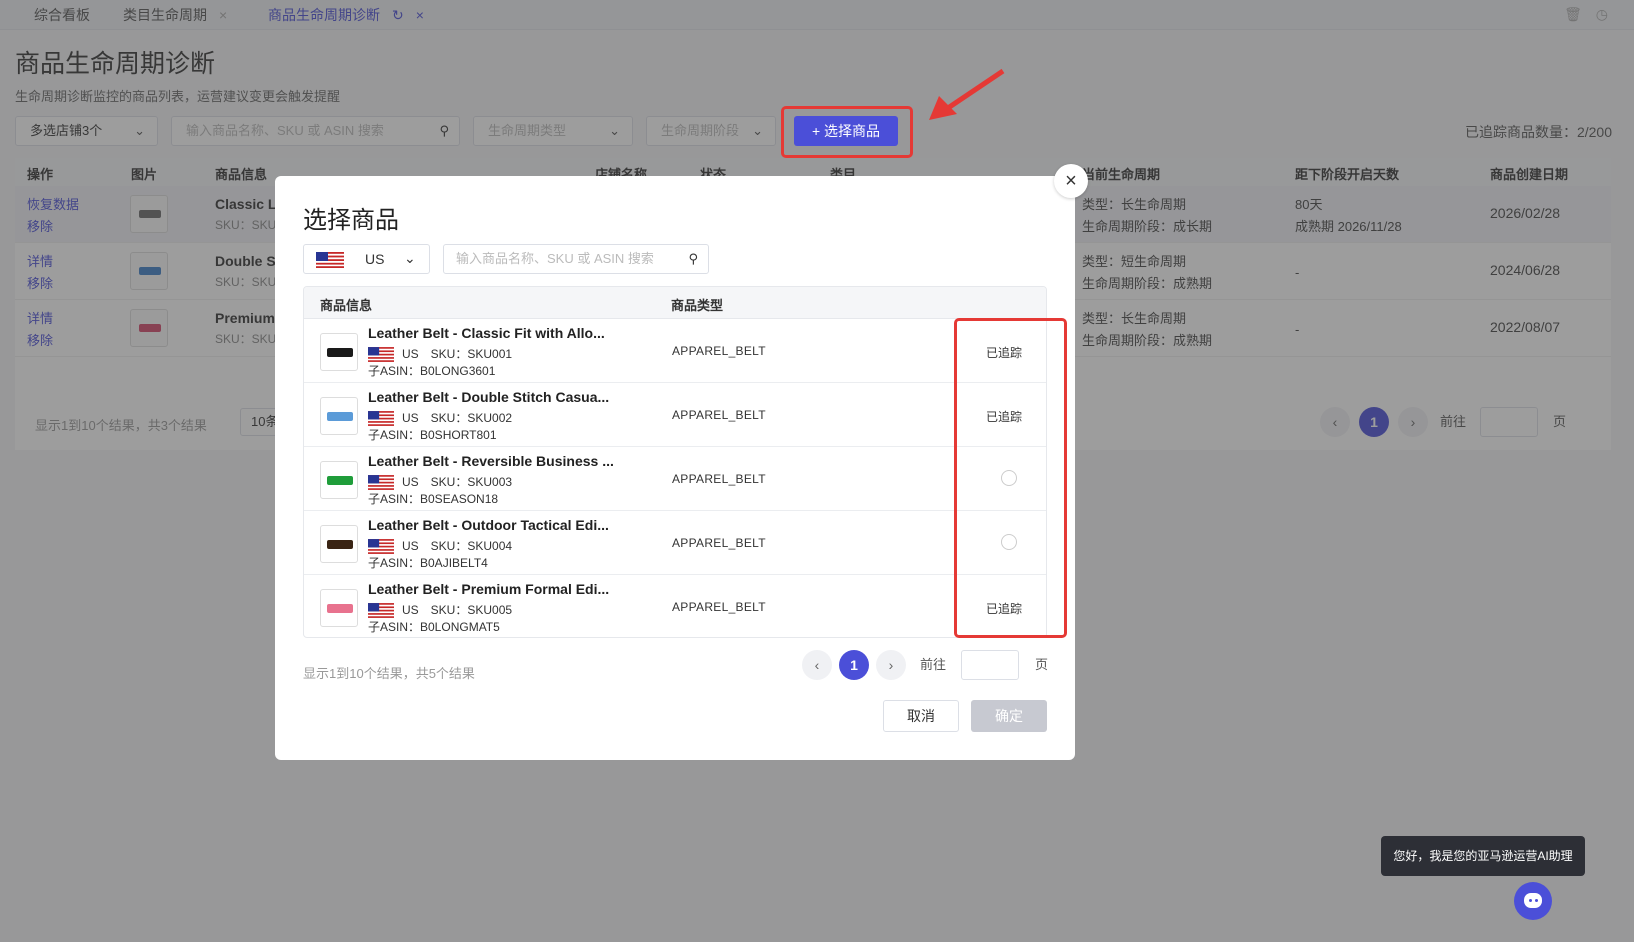 The image size is (1634, 942). Describe the element at coordinates (675, 303) in the screenshot. I see `modal-table-header: 商品信息 商品类型` at that location.